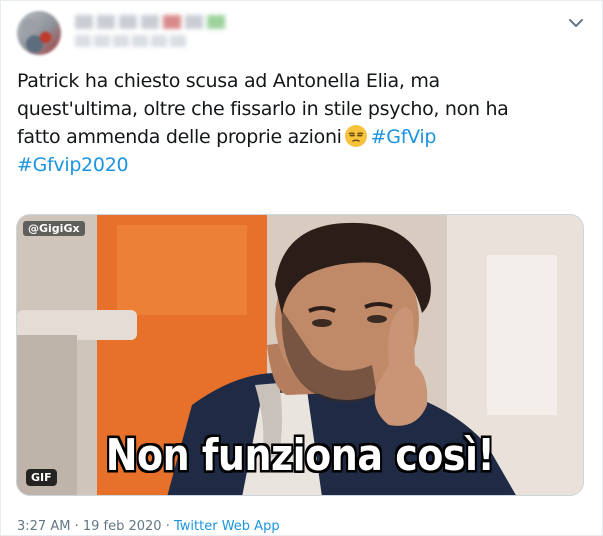  I want to click on hashtag-link: #Gfvip2020, so click(73, 165).